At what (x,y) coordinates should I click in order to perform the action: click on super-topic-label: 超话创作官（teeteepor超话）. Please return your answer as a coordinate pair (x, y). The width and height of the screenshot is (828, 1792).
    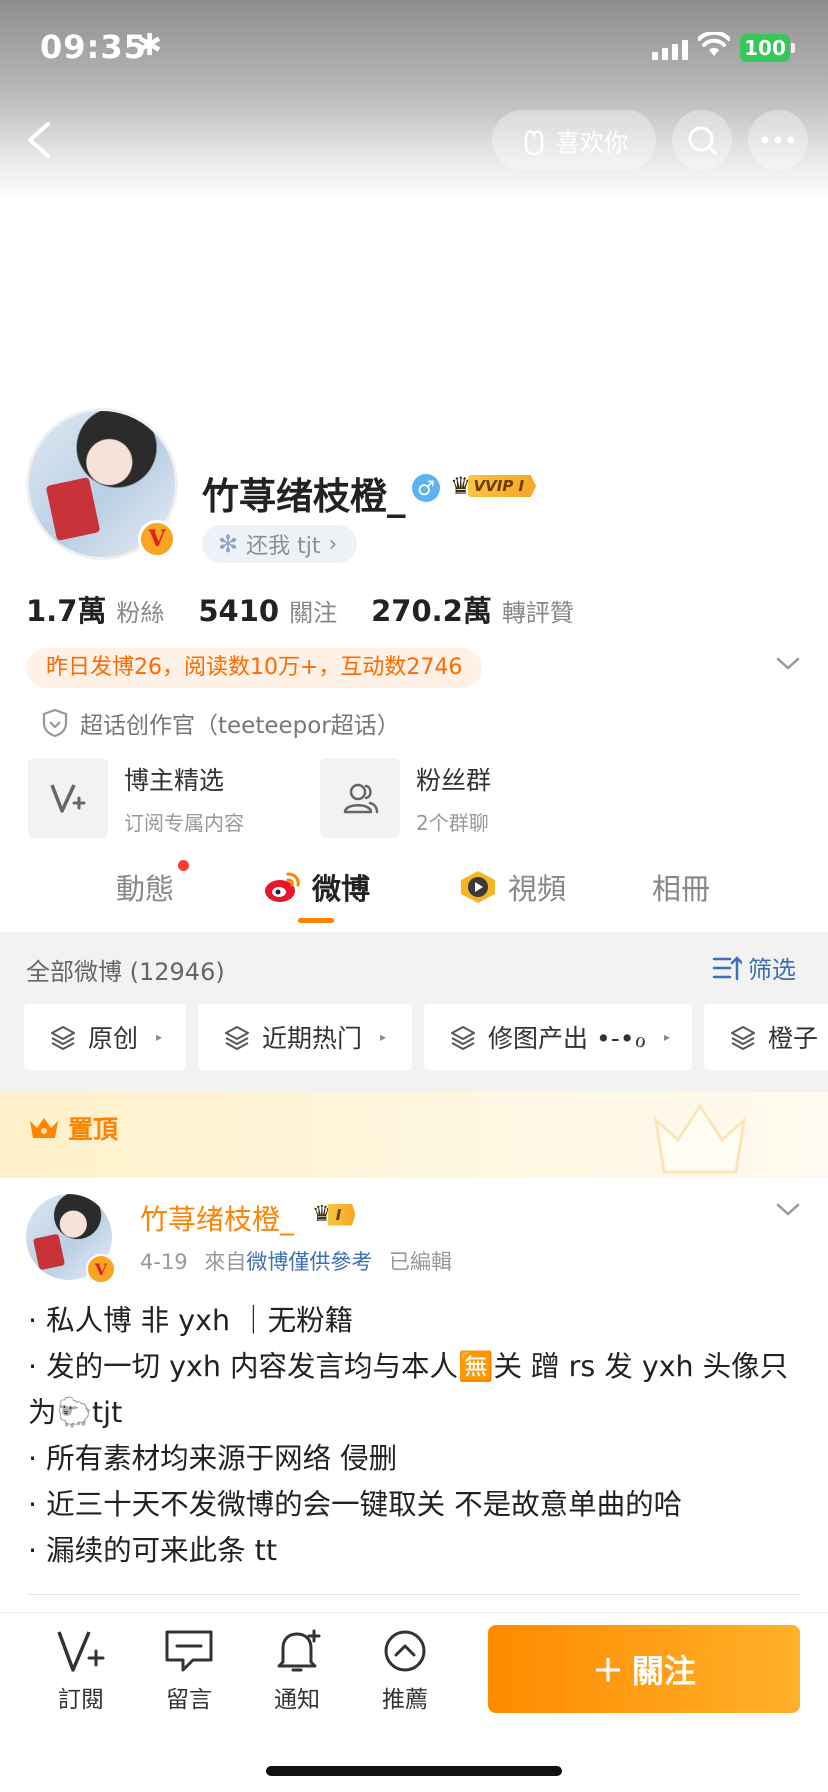
    Looking at the image, I should click on (240, 726).